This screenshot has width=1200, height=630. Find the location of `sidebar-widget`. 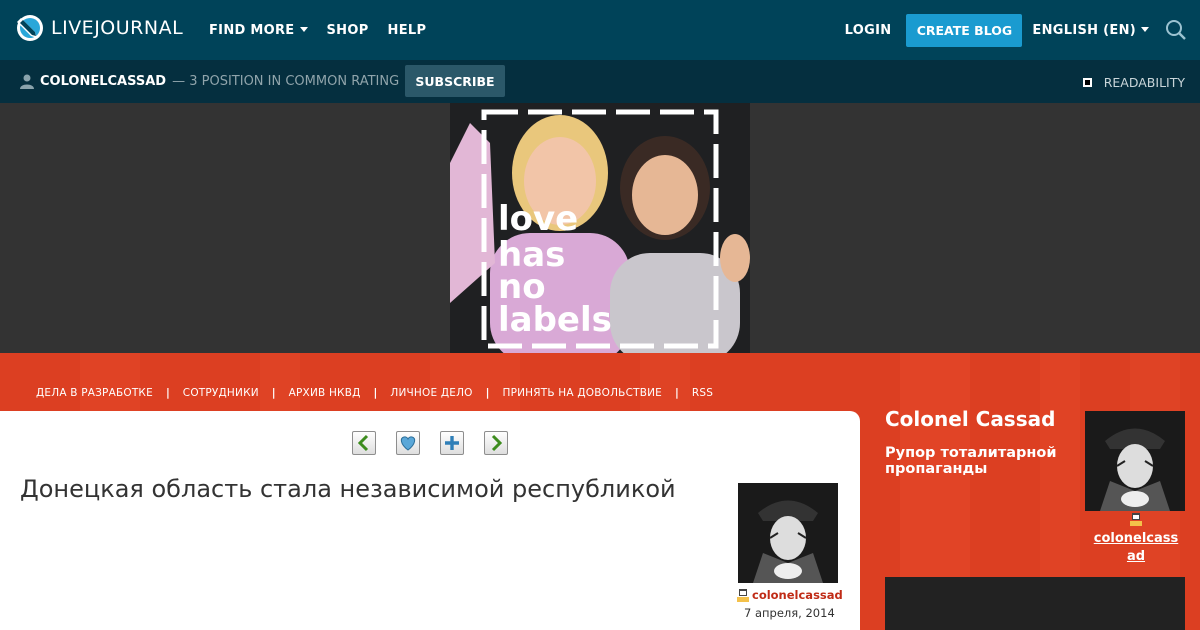

sidebar-widget is located at coordinates (1035, 603).